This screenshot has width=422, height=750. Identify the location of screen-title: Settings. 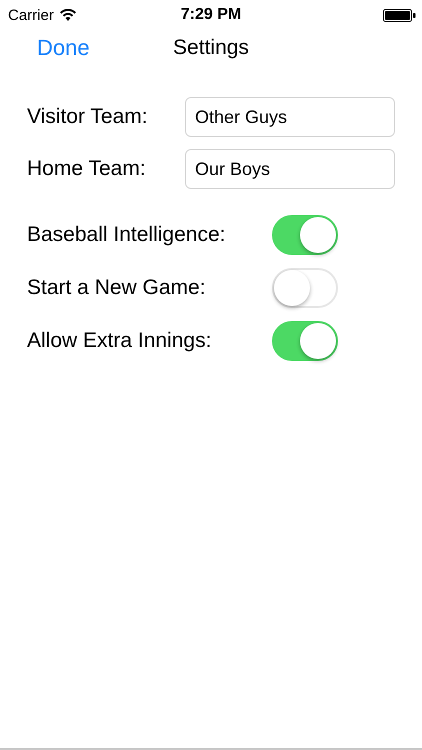
(211, 48).